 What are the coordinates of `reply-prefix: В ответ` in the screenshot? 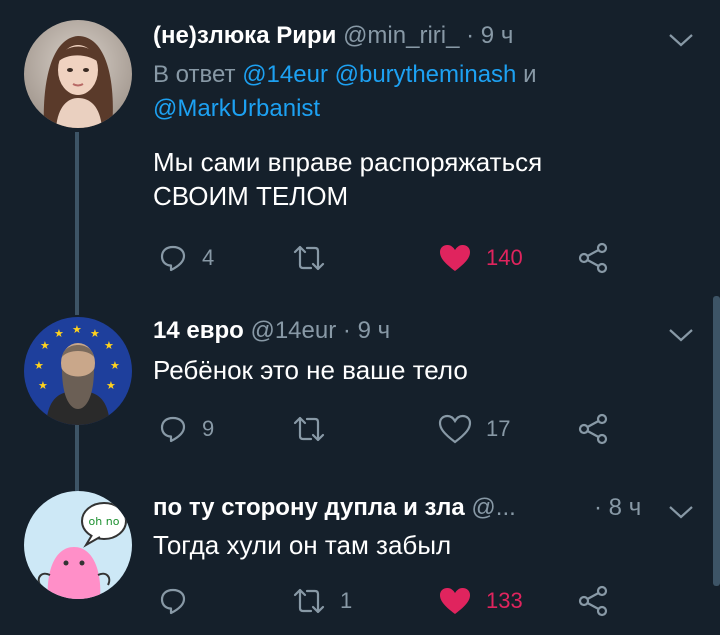 It's located at (194, 74).